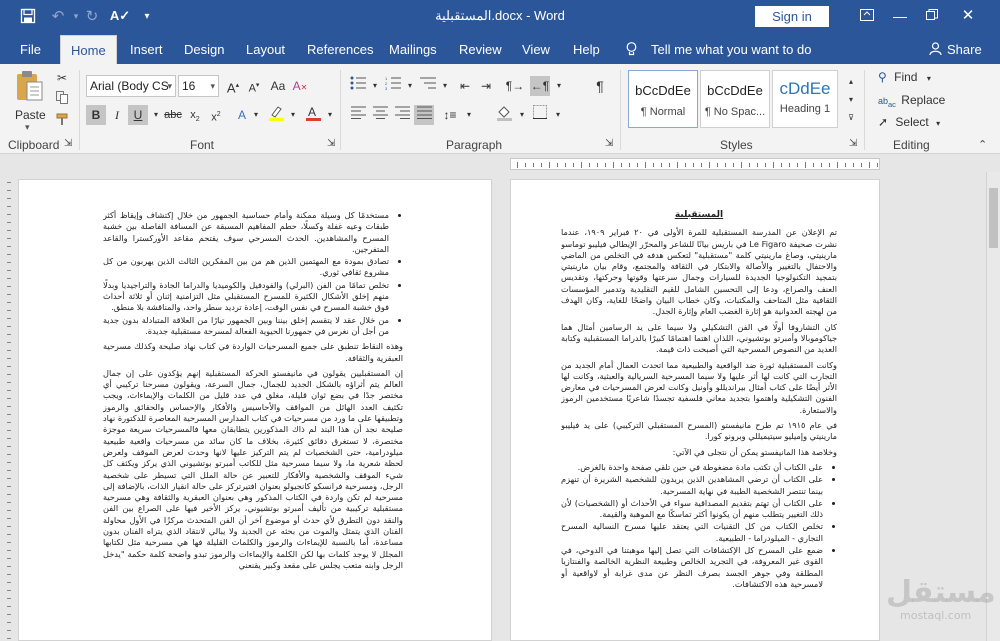  Describe the element at coordinates (30, 49) in the screenshot. I see `tab-file: File` at that location.